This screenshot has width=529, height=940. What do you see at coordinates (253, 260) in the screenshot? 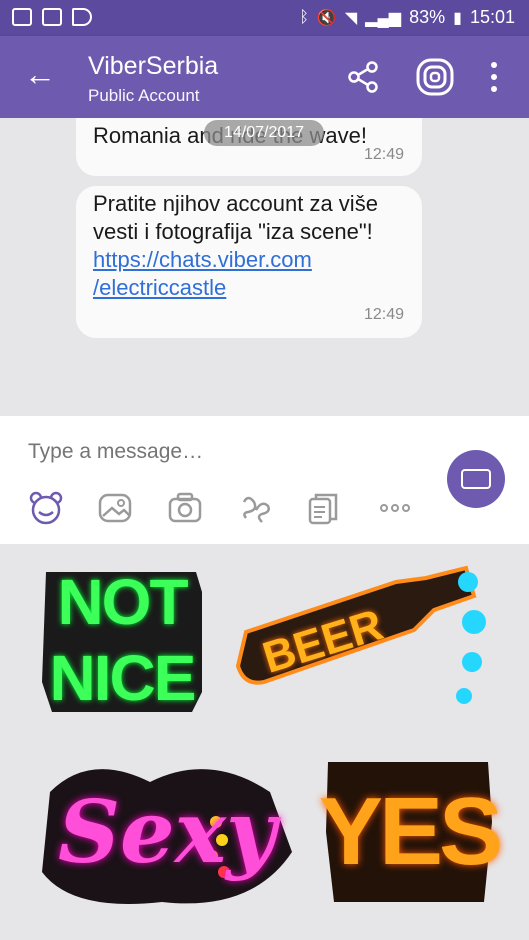
I see `message-link-part1: https://chats.viber.com` at bounding box center [253, 260].